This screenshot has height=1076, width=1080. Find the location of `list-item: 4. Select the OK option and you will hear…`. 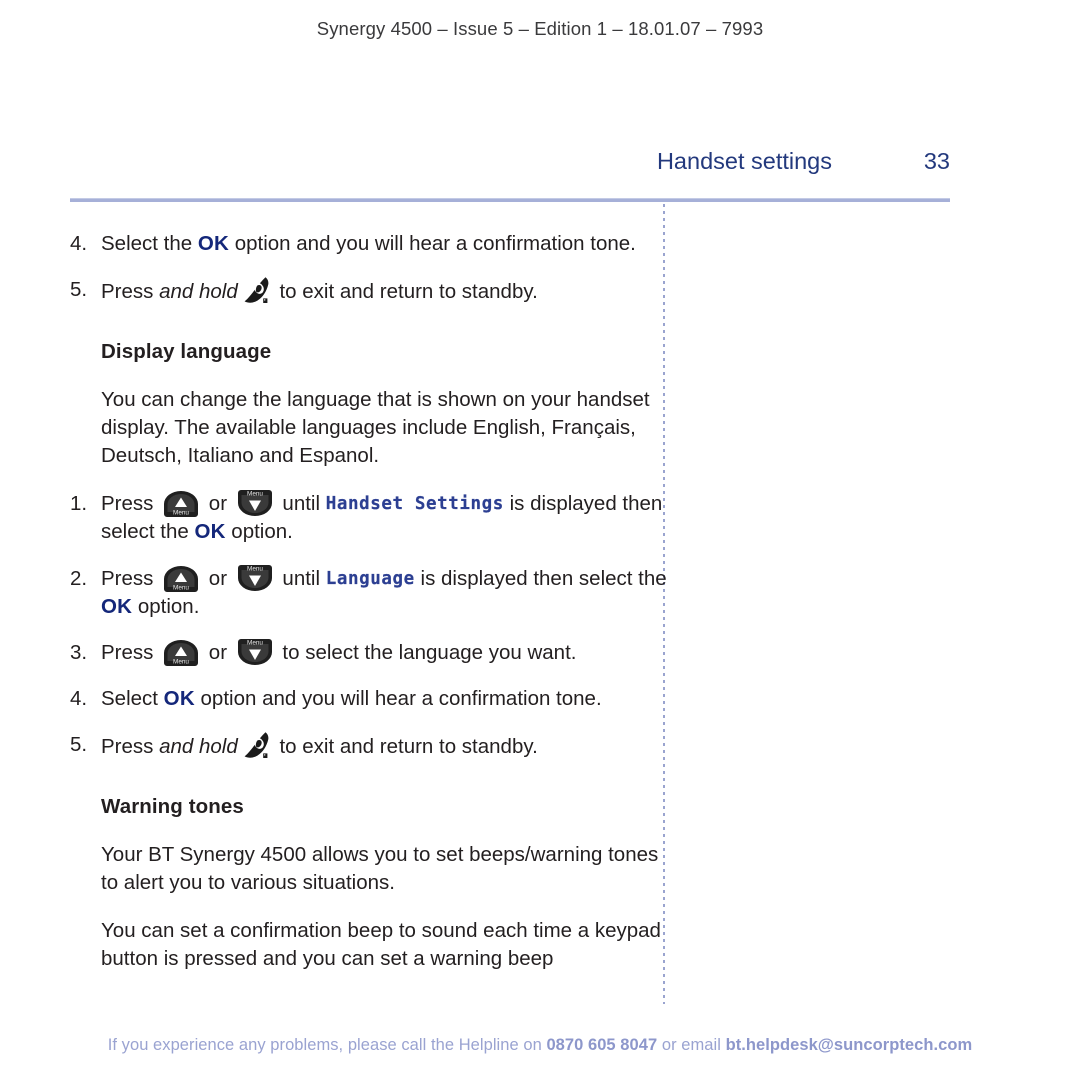

list-item: 4. Select the OK option and you will hear… is located at coordinates (370, 244).